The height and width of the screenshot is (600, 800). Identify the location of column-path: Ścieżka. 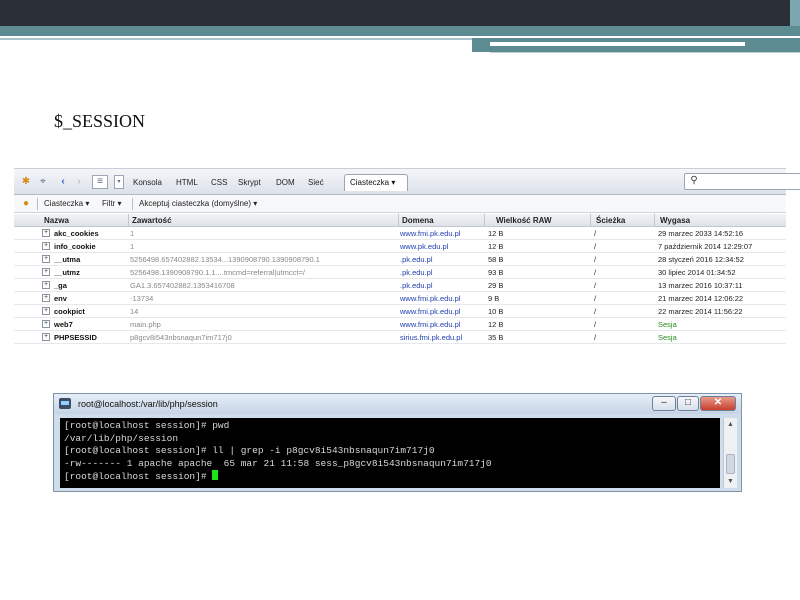
(610, 220).